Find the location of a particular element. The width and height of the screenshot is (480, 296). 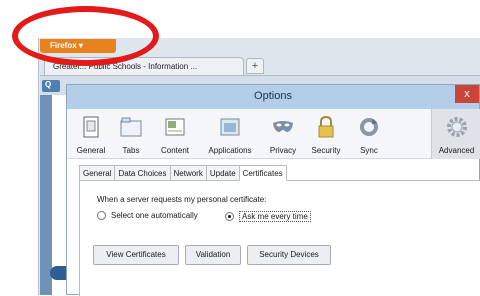

radio-ask-every-time: Ask me every time is located at coordinates (268, 216).